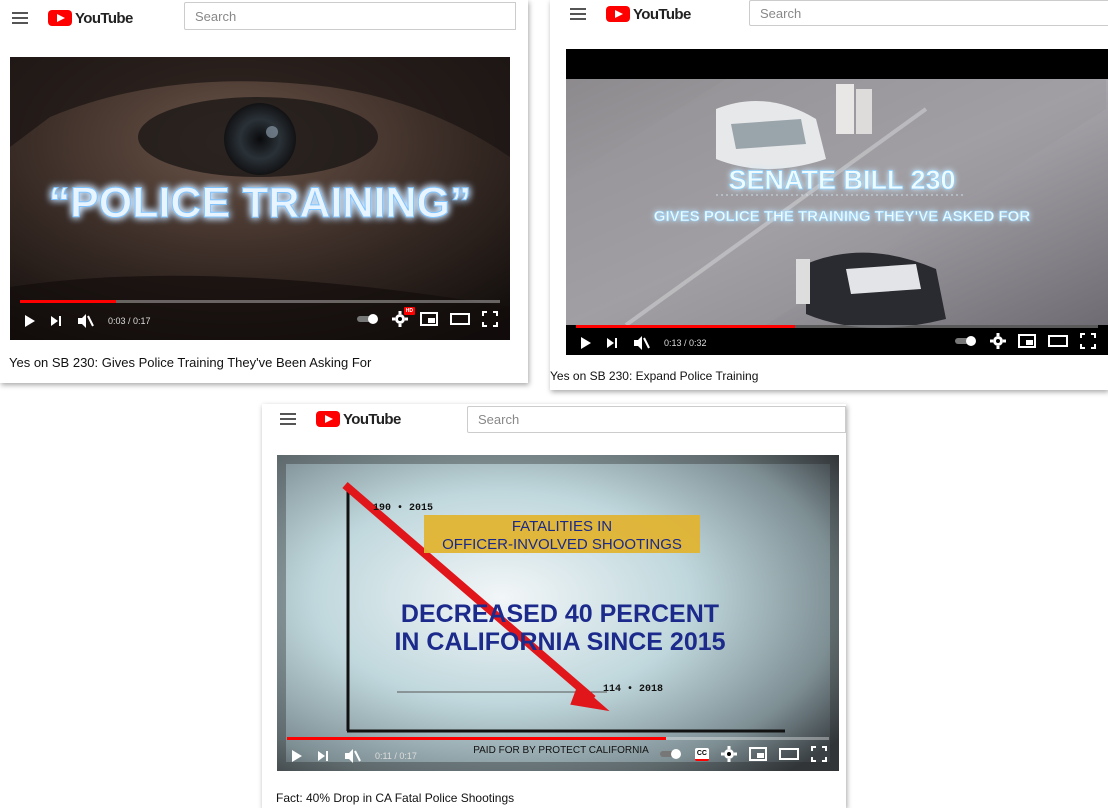 This screenshot has width=1108, height=808. I want to click on video-title: Yes on SB 230: Expand Police Training, so click(654, 376).